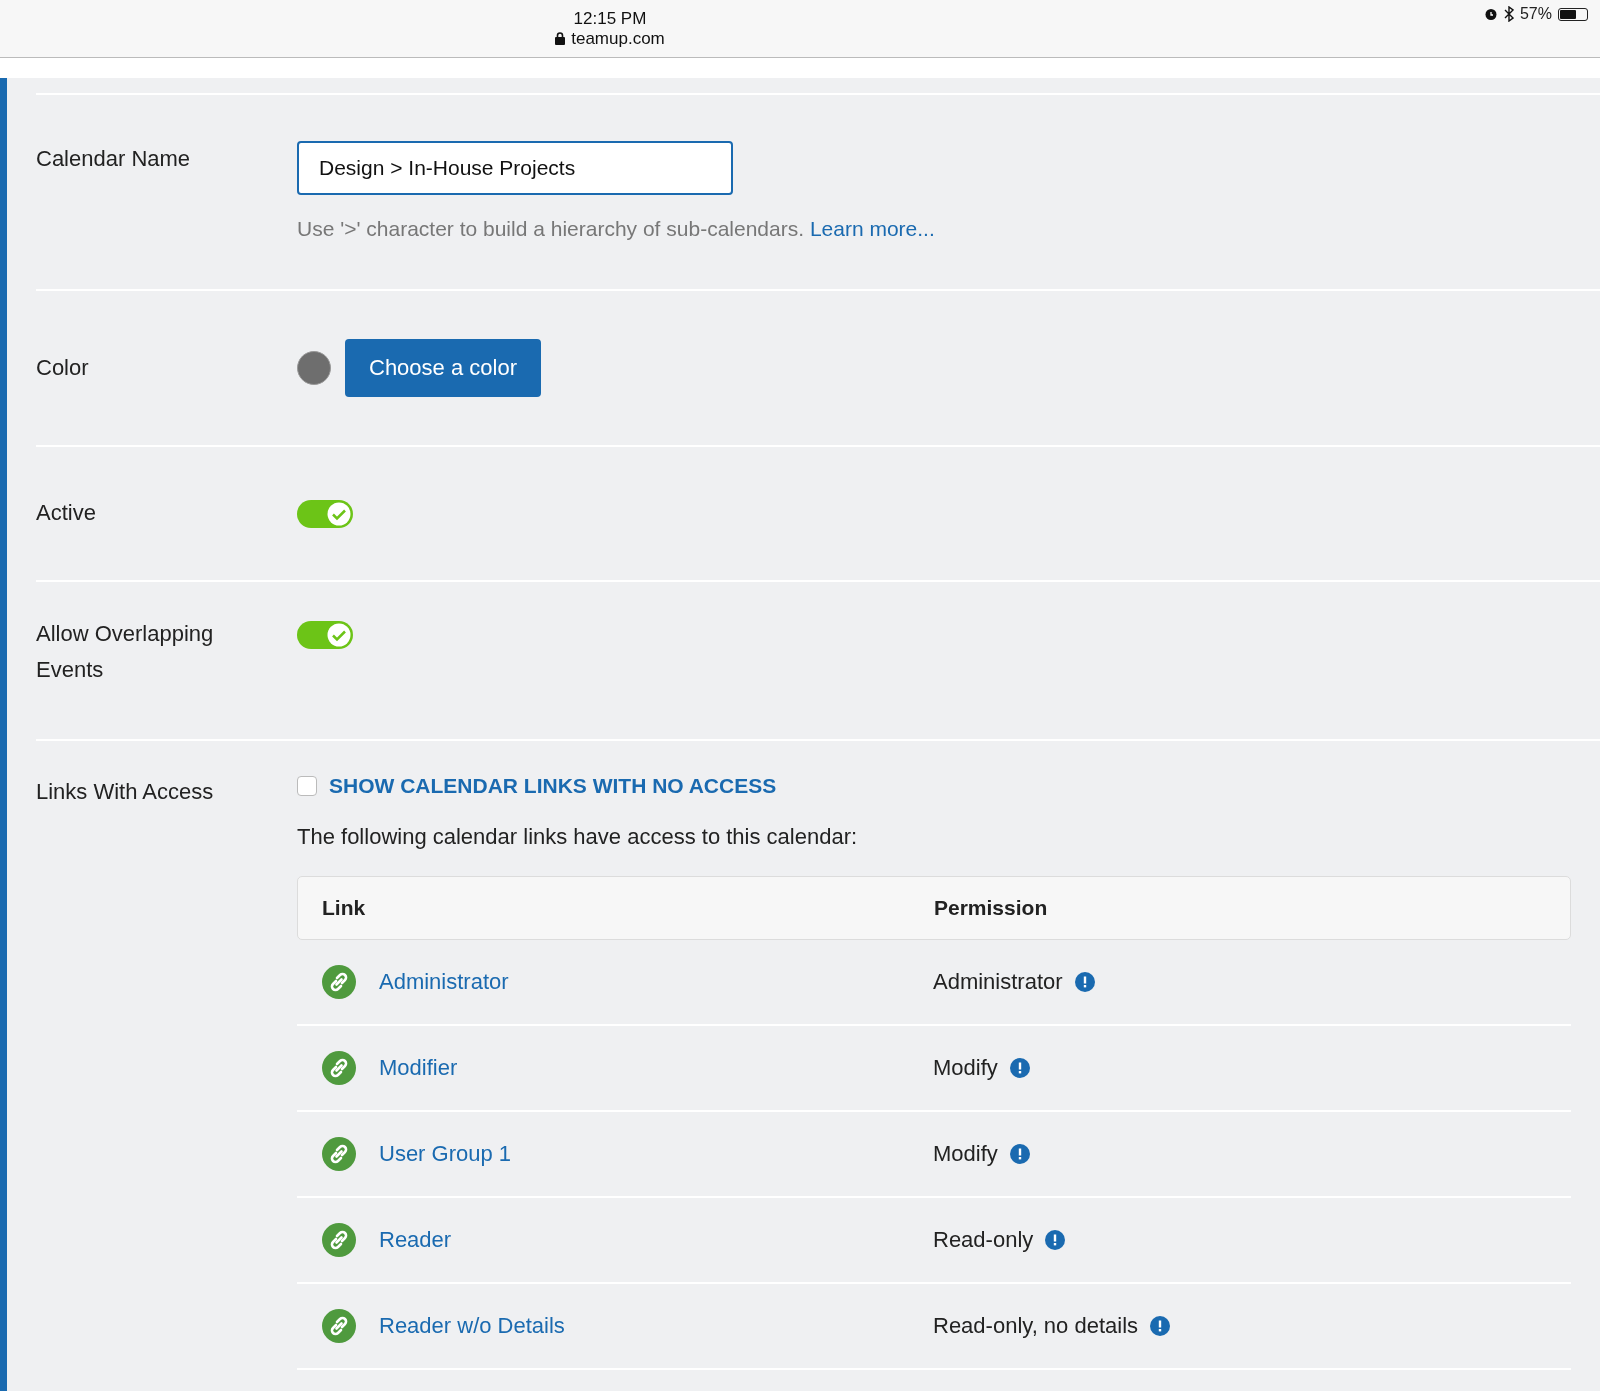  Describe the element at coordinates (443, 368) in the screenshot. I see `choose-color-button: Choose a color` at that location.